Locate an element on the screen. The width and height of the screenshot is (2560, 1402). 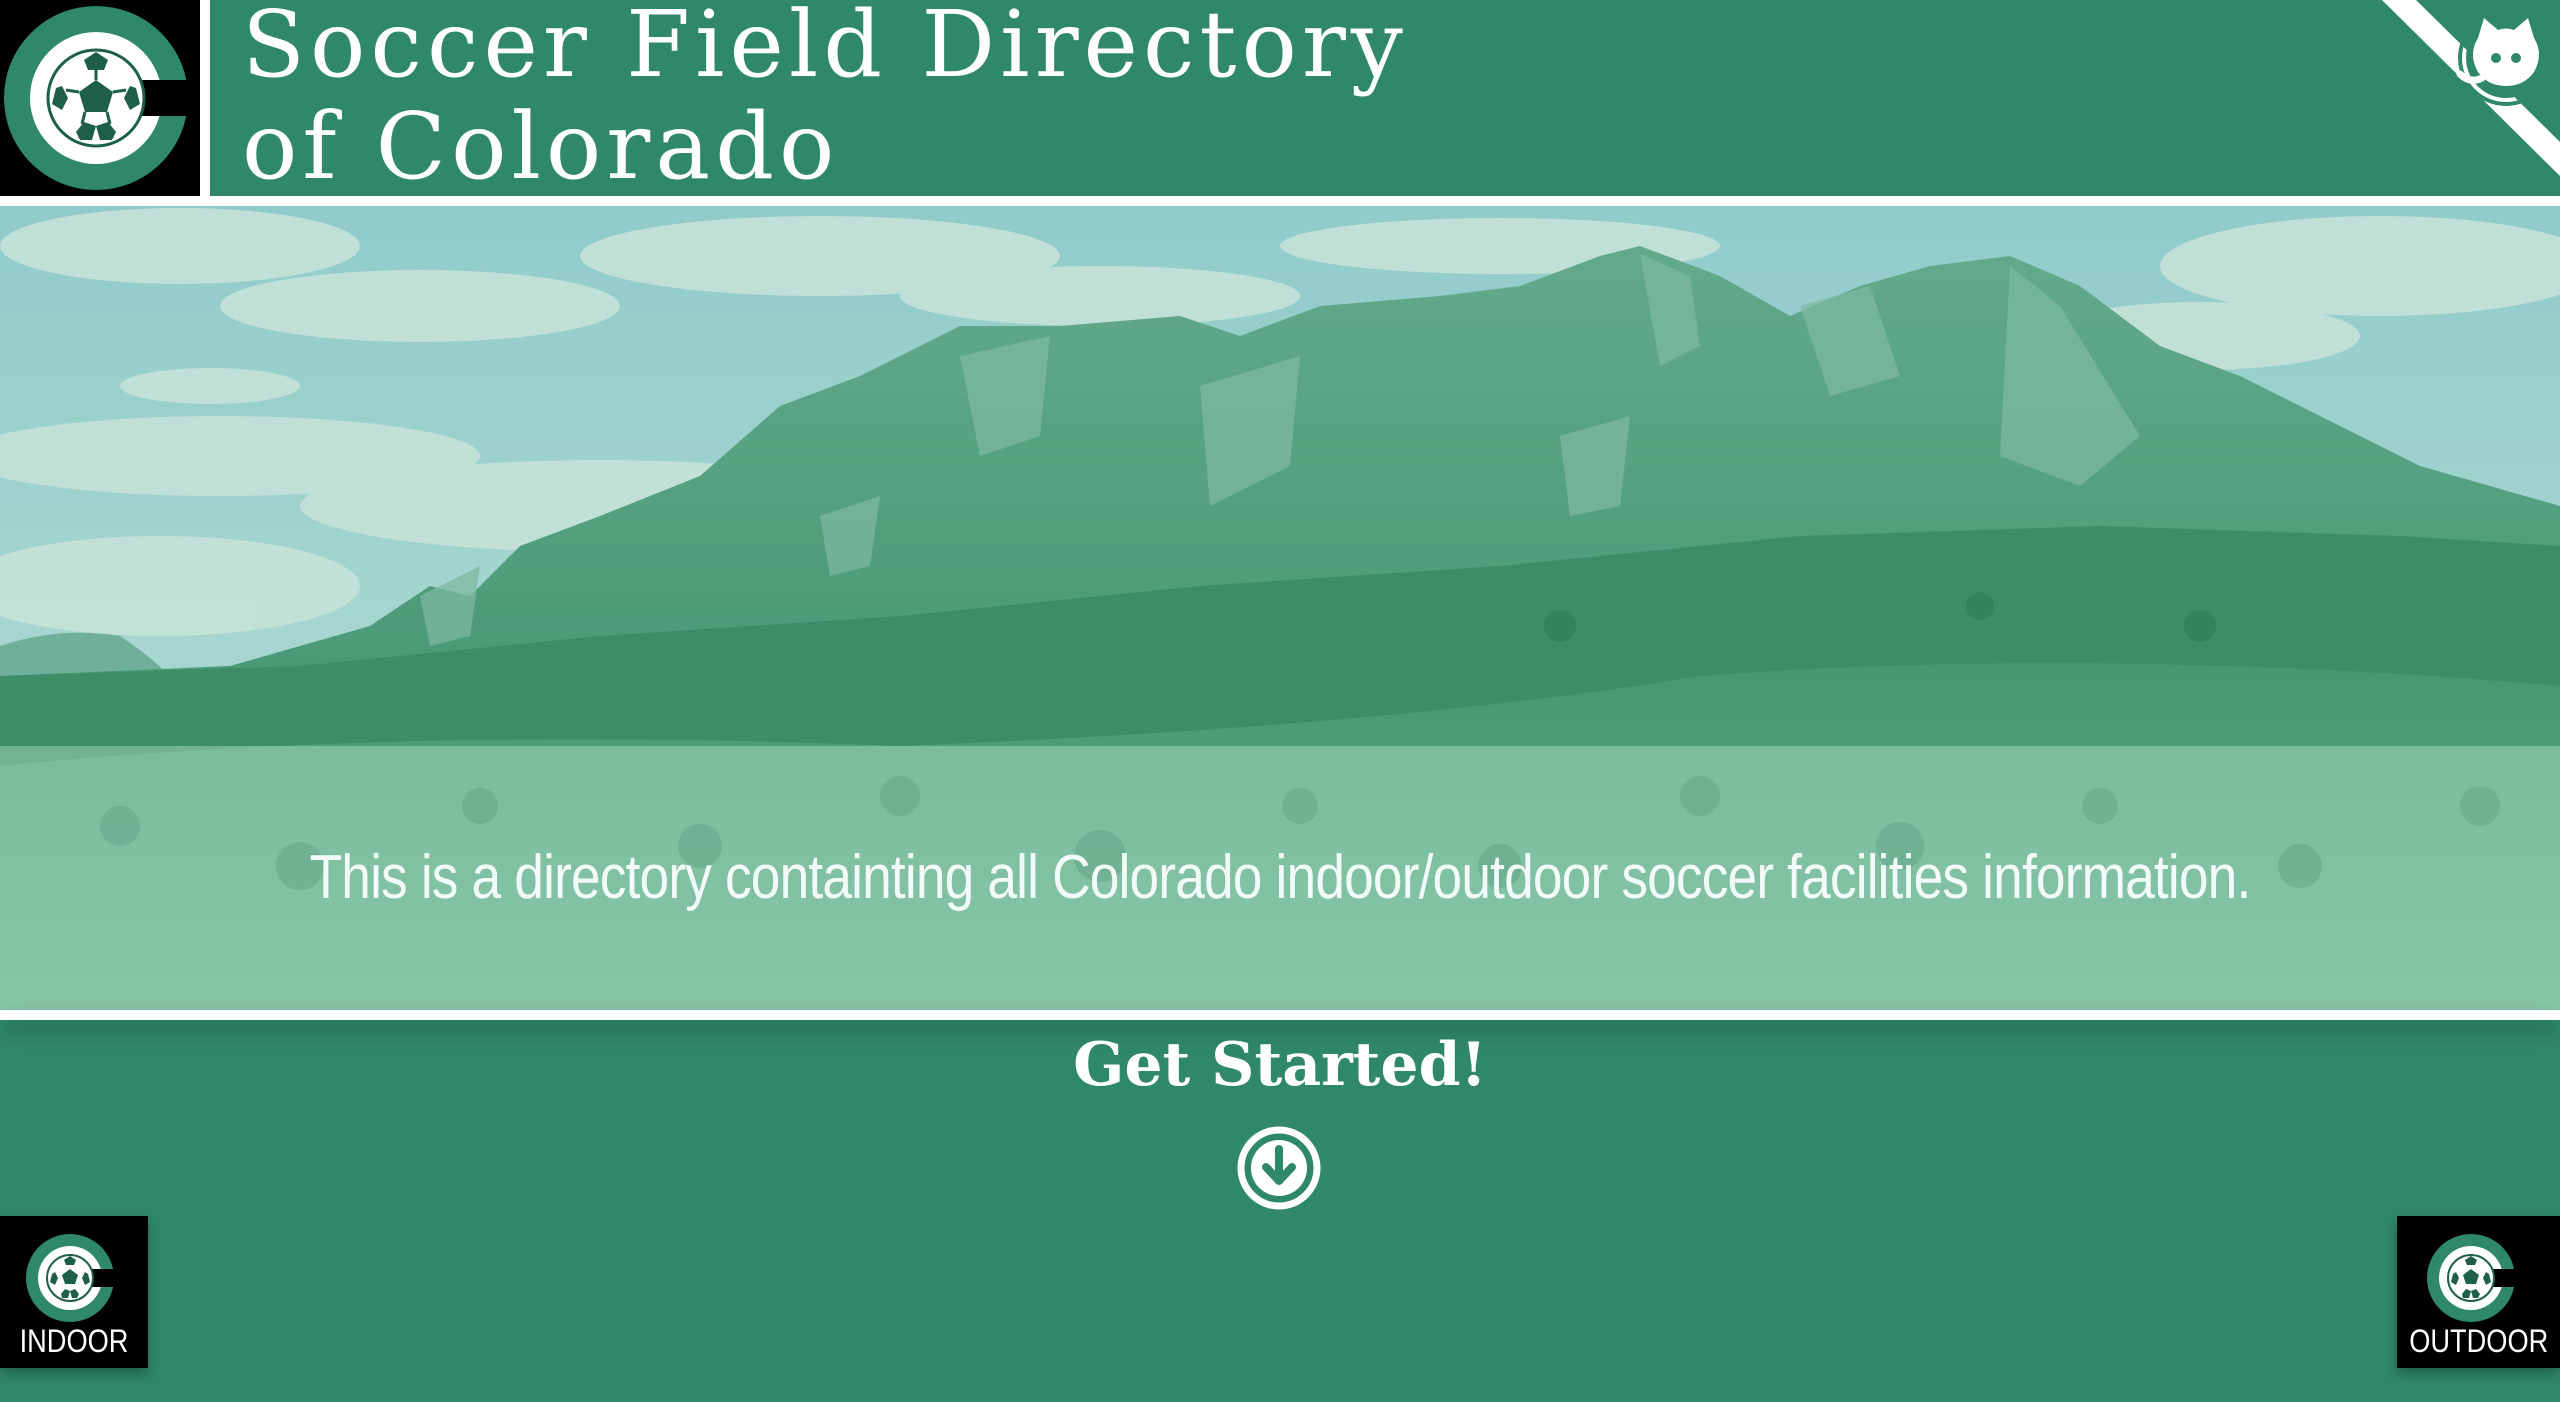
site-logo is located at coordinates (100, 98).